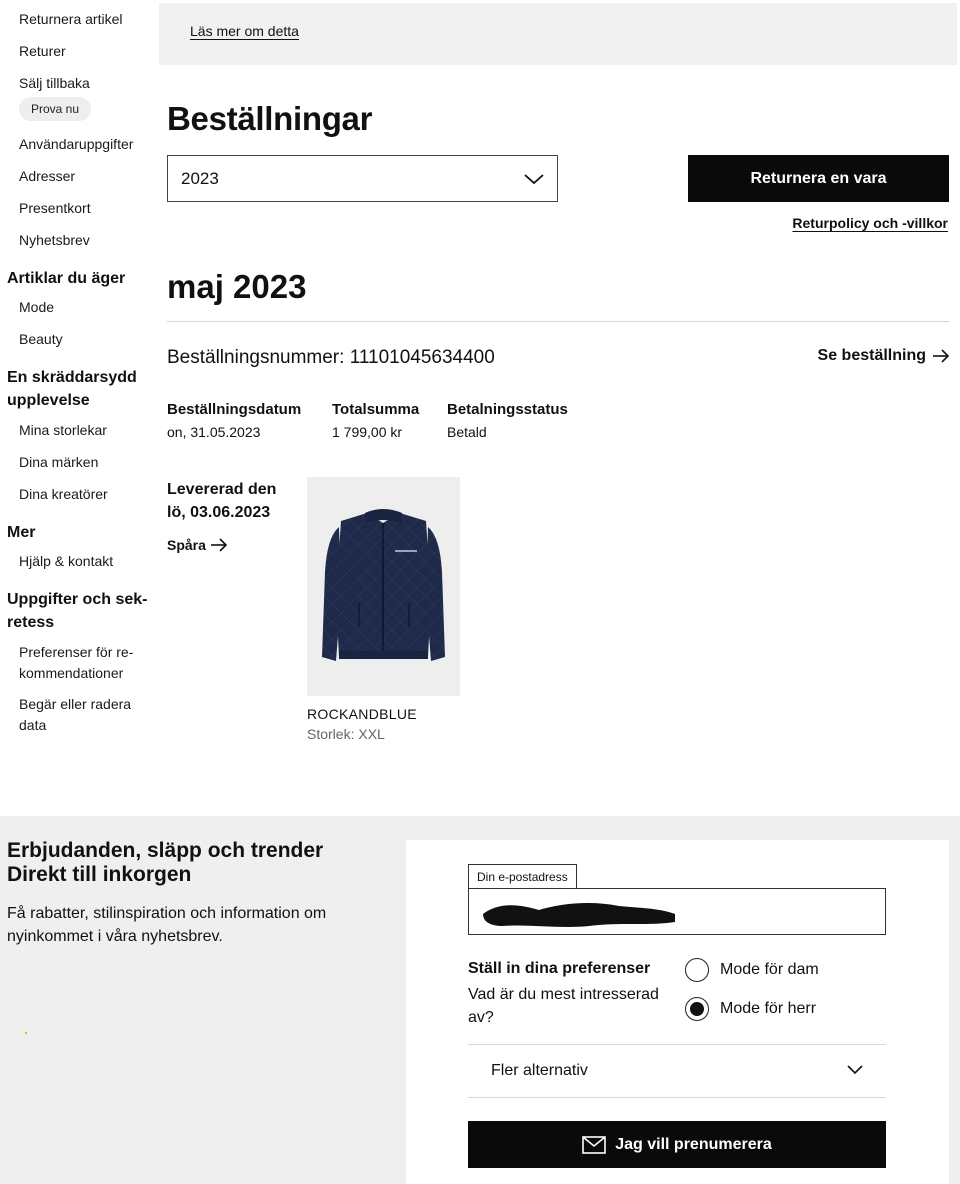  What do you see at coordinates (71, 19) in the screenshot?
I see `sidebar-item-return-article: Returnera artikel` at bounding box center [71, 19].